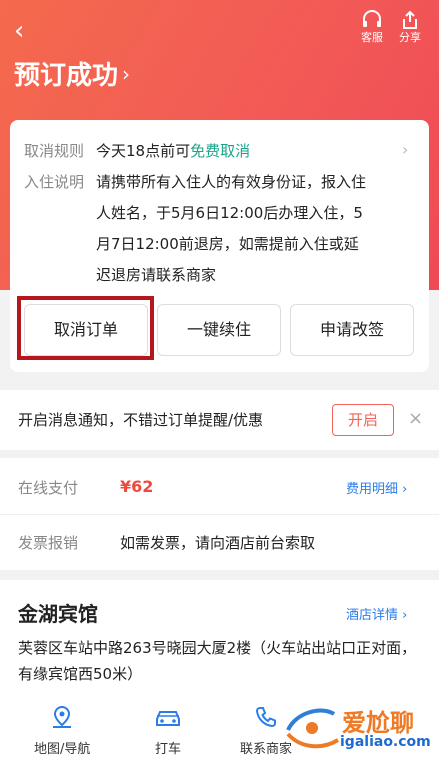  What do you see at coordinates (218, 543) in the screenshot?
I see `invoice-text: 如需发票，请向酒店前台索取` at bounding box center [218, 543].